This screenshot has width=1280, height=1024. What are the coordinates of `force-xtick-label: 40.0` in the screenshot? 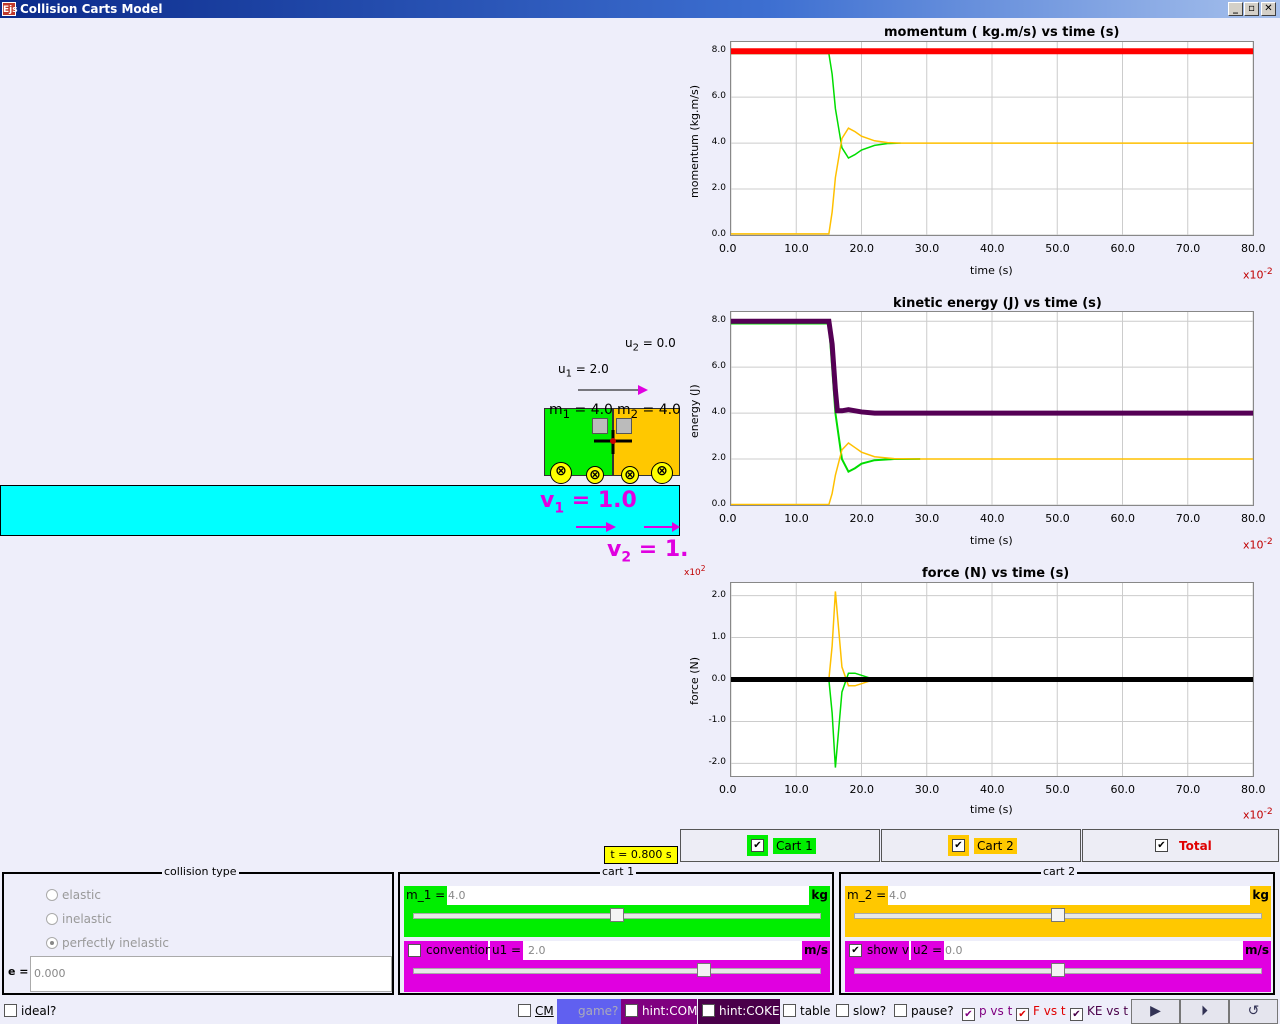 It's located at (992, 789).